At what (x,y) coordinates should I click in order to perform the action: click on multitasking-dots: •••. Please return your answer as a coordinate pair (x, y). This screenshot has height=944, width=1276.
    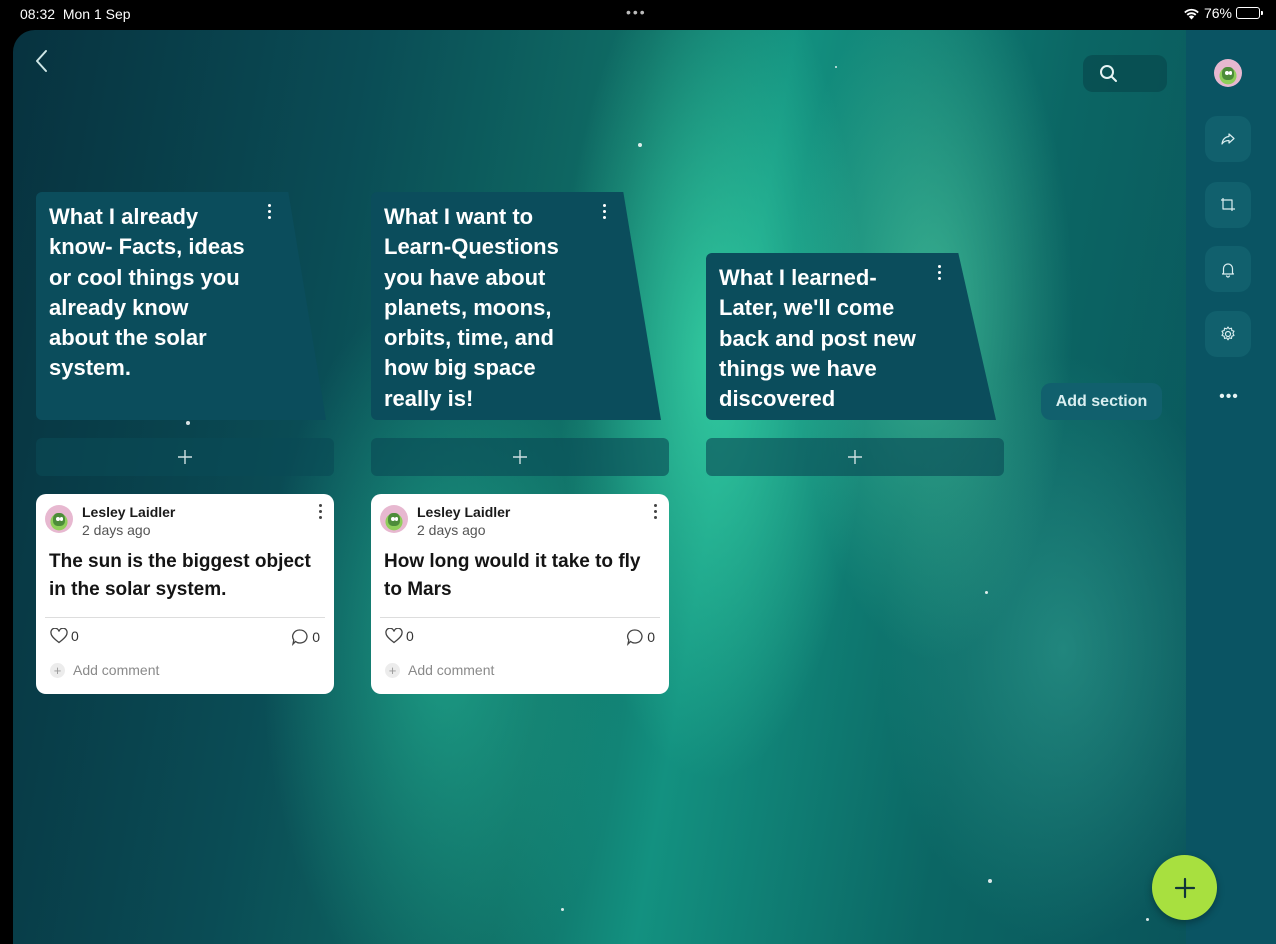
    Looking at the image, I should click on (636, 12).